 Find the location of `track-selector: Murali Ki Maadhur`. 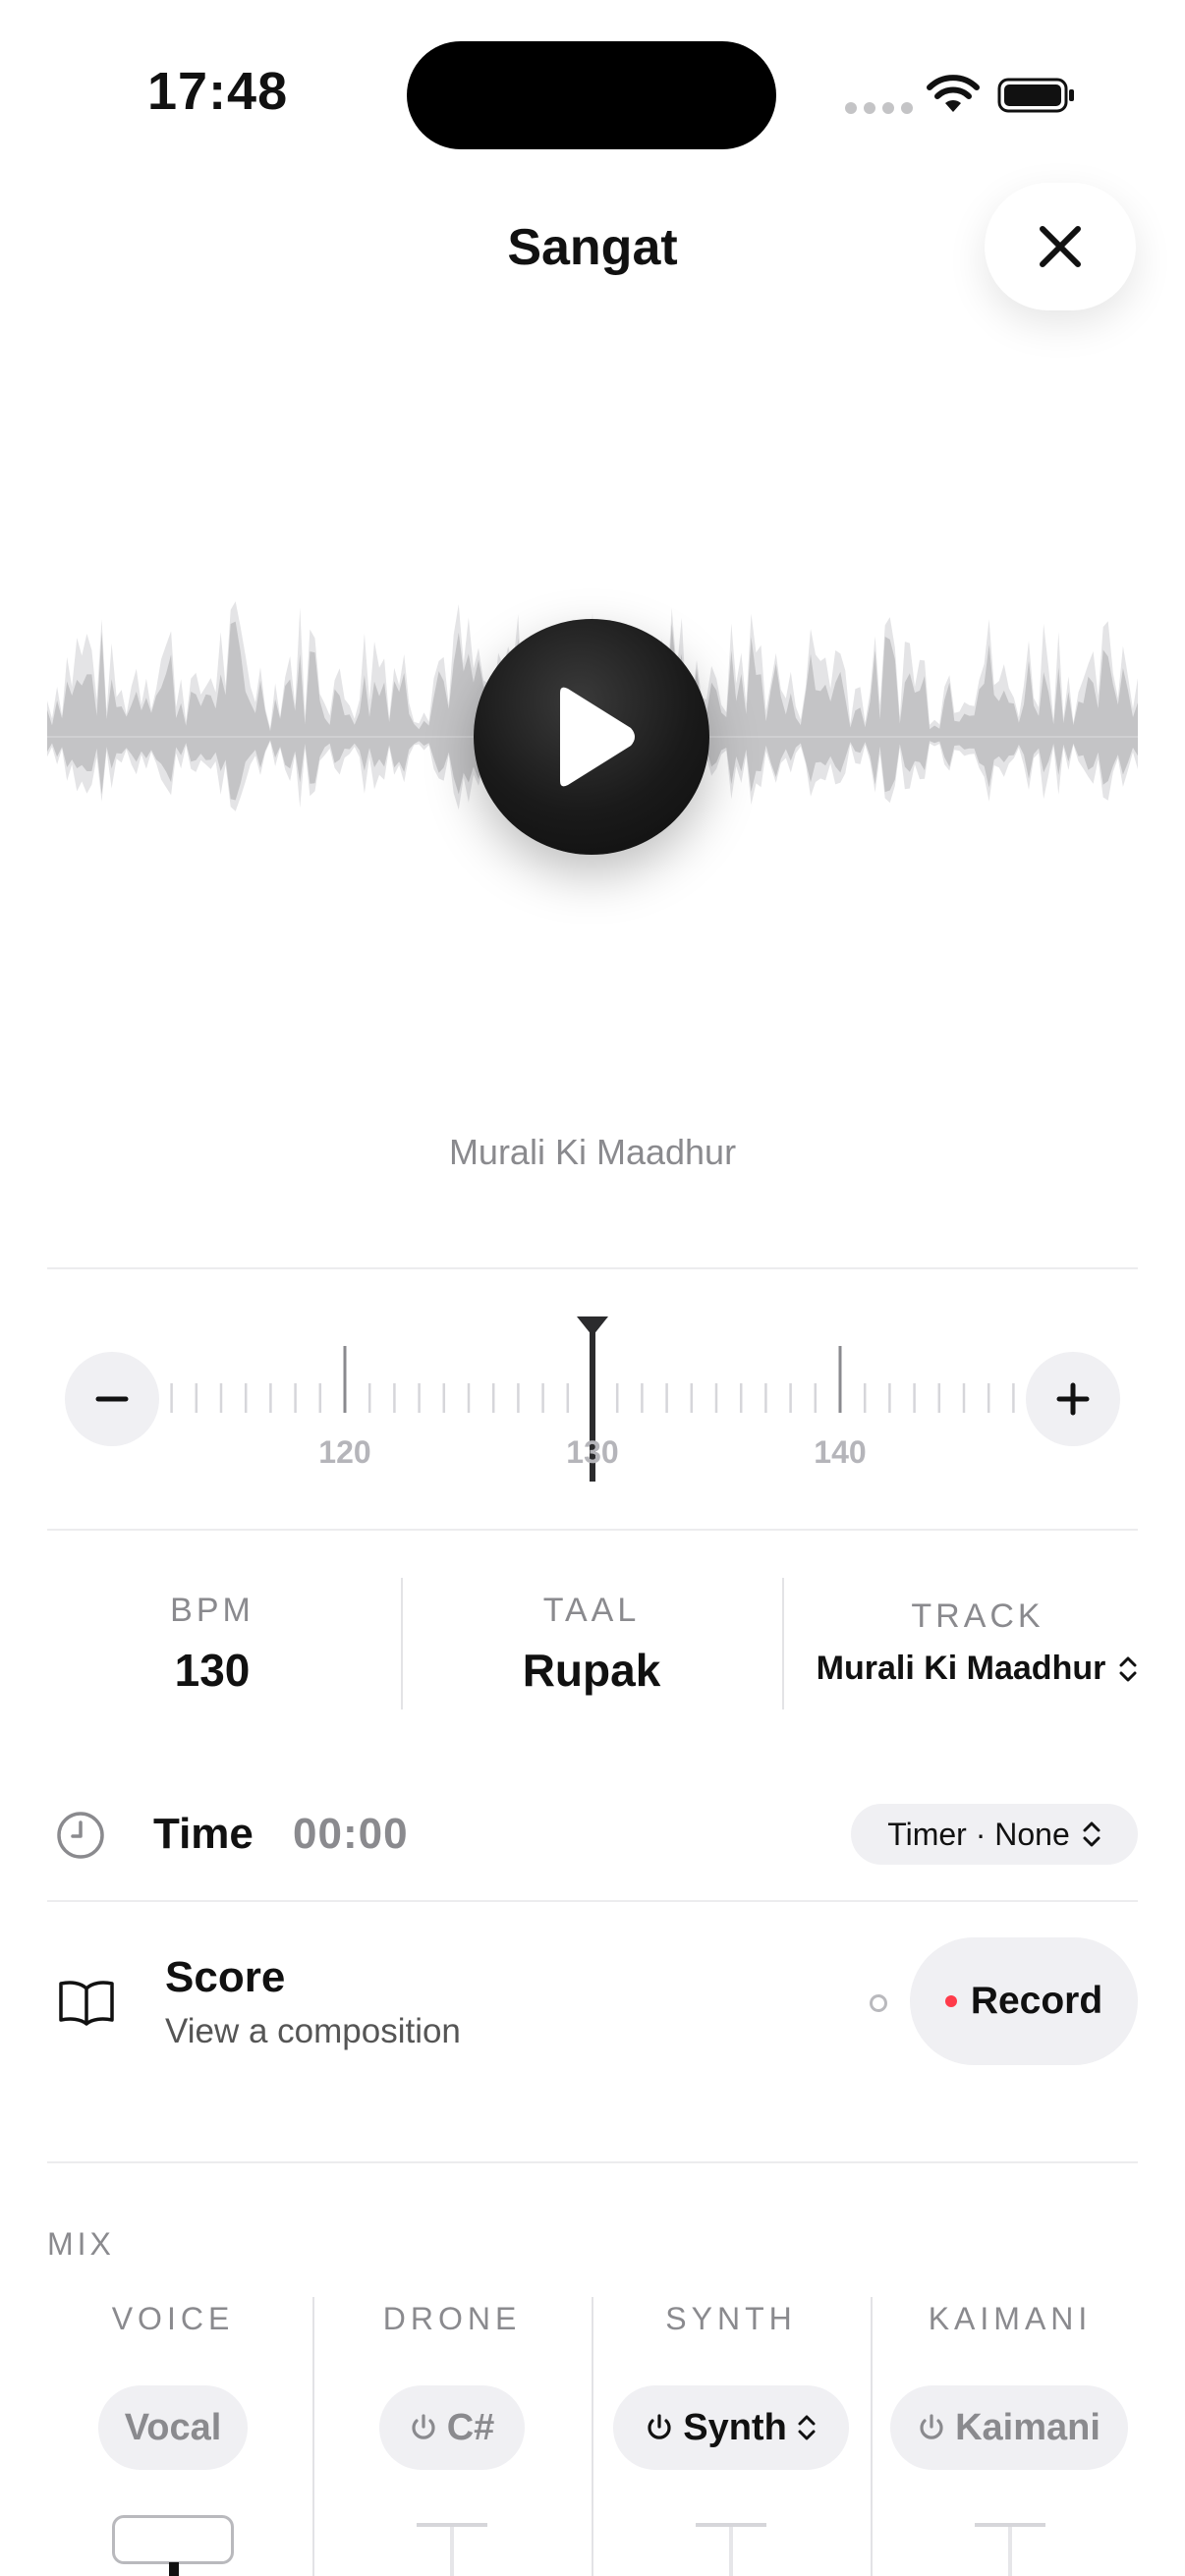

track-selector: Murali Ki Maadhur is located at coordinates (978, 1669).